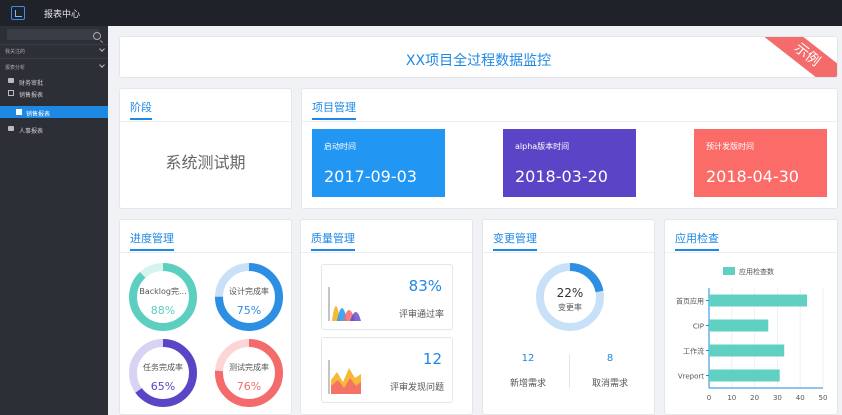 This screenshot has height=415, width=842. I want to click on tile-label: alpha版本时间, so click(542, 146).